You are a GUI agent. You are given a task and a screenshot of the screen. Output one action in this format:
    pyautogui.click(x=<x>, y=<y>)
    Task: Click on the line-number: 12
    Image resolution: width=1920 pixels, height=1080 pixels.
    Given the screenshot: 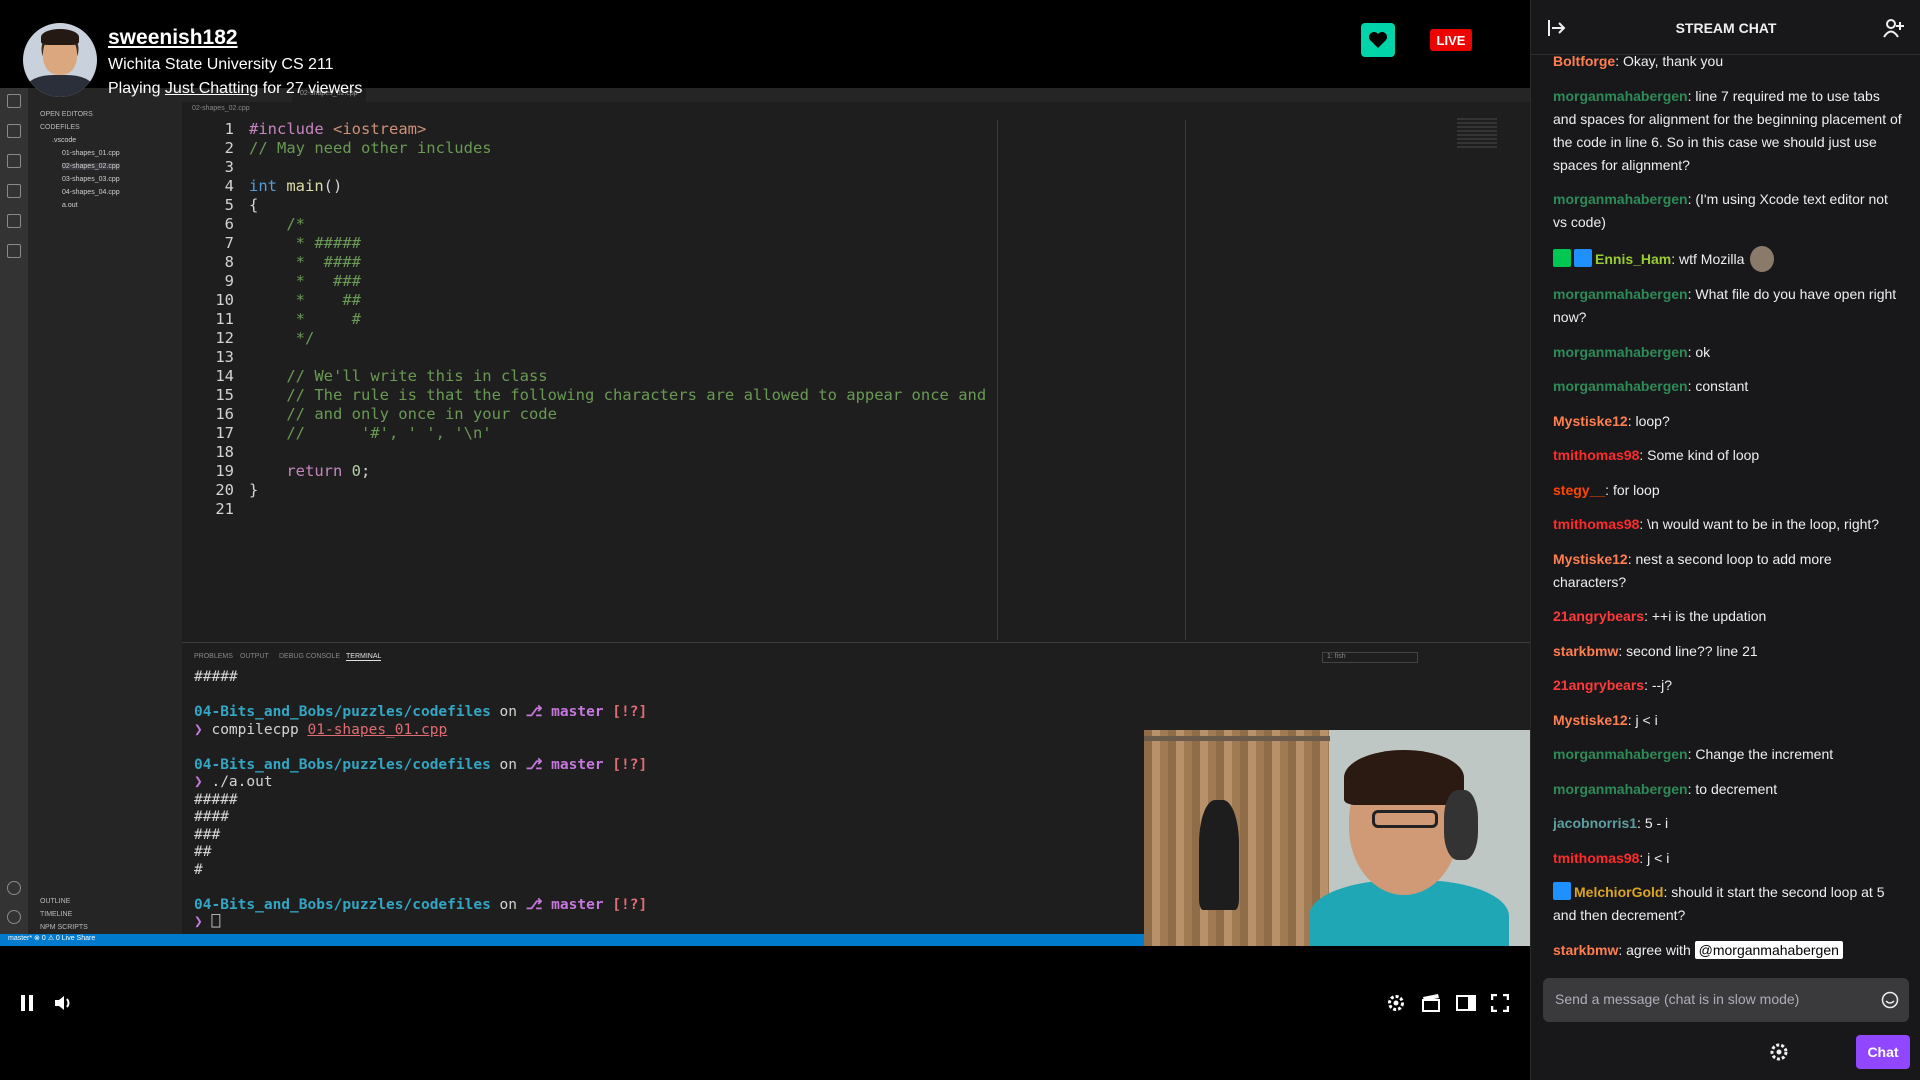 What is the action you would take?
    pyautogui.click(x=224, y=338)
    